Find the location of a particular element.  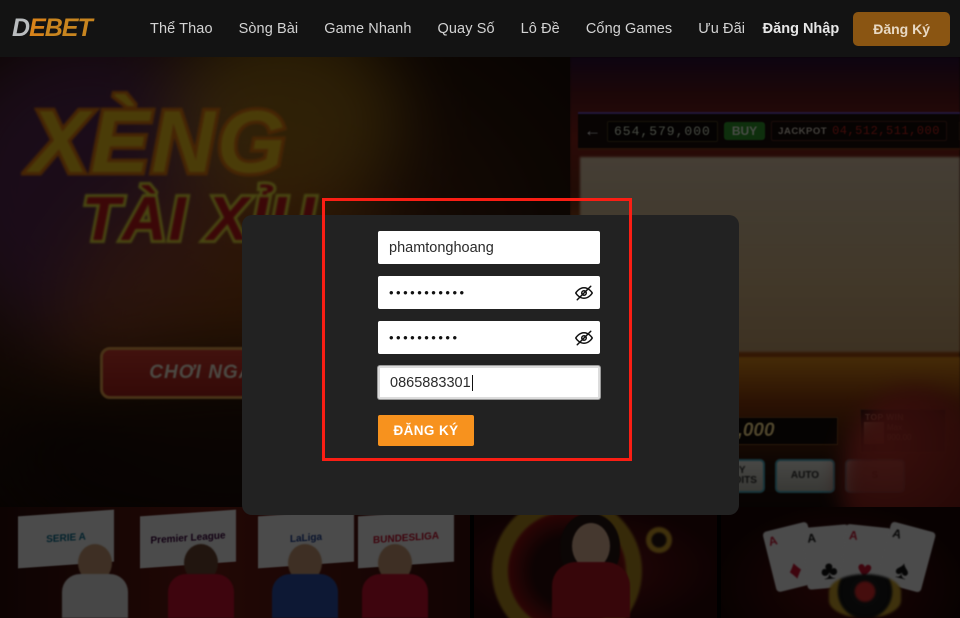

phone-input: 0865883301 is located at coordinates (489, 382).